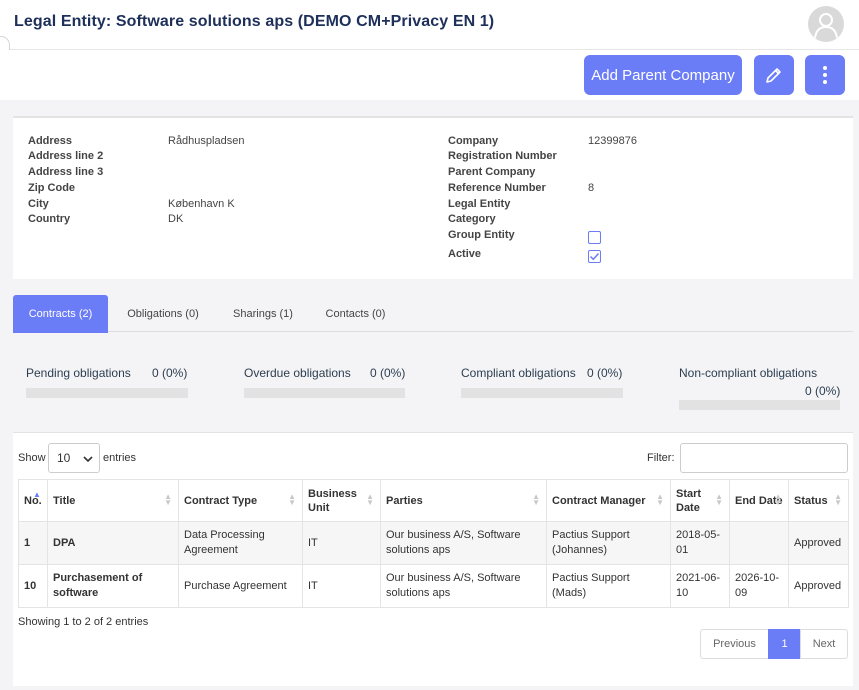 This screenshot has width=859, height=690. I want to click on pencil-icon, so click(773, 75).